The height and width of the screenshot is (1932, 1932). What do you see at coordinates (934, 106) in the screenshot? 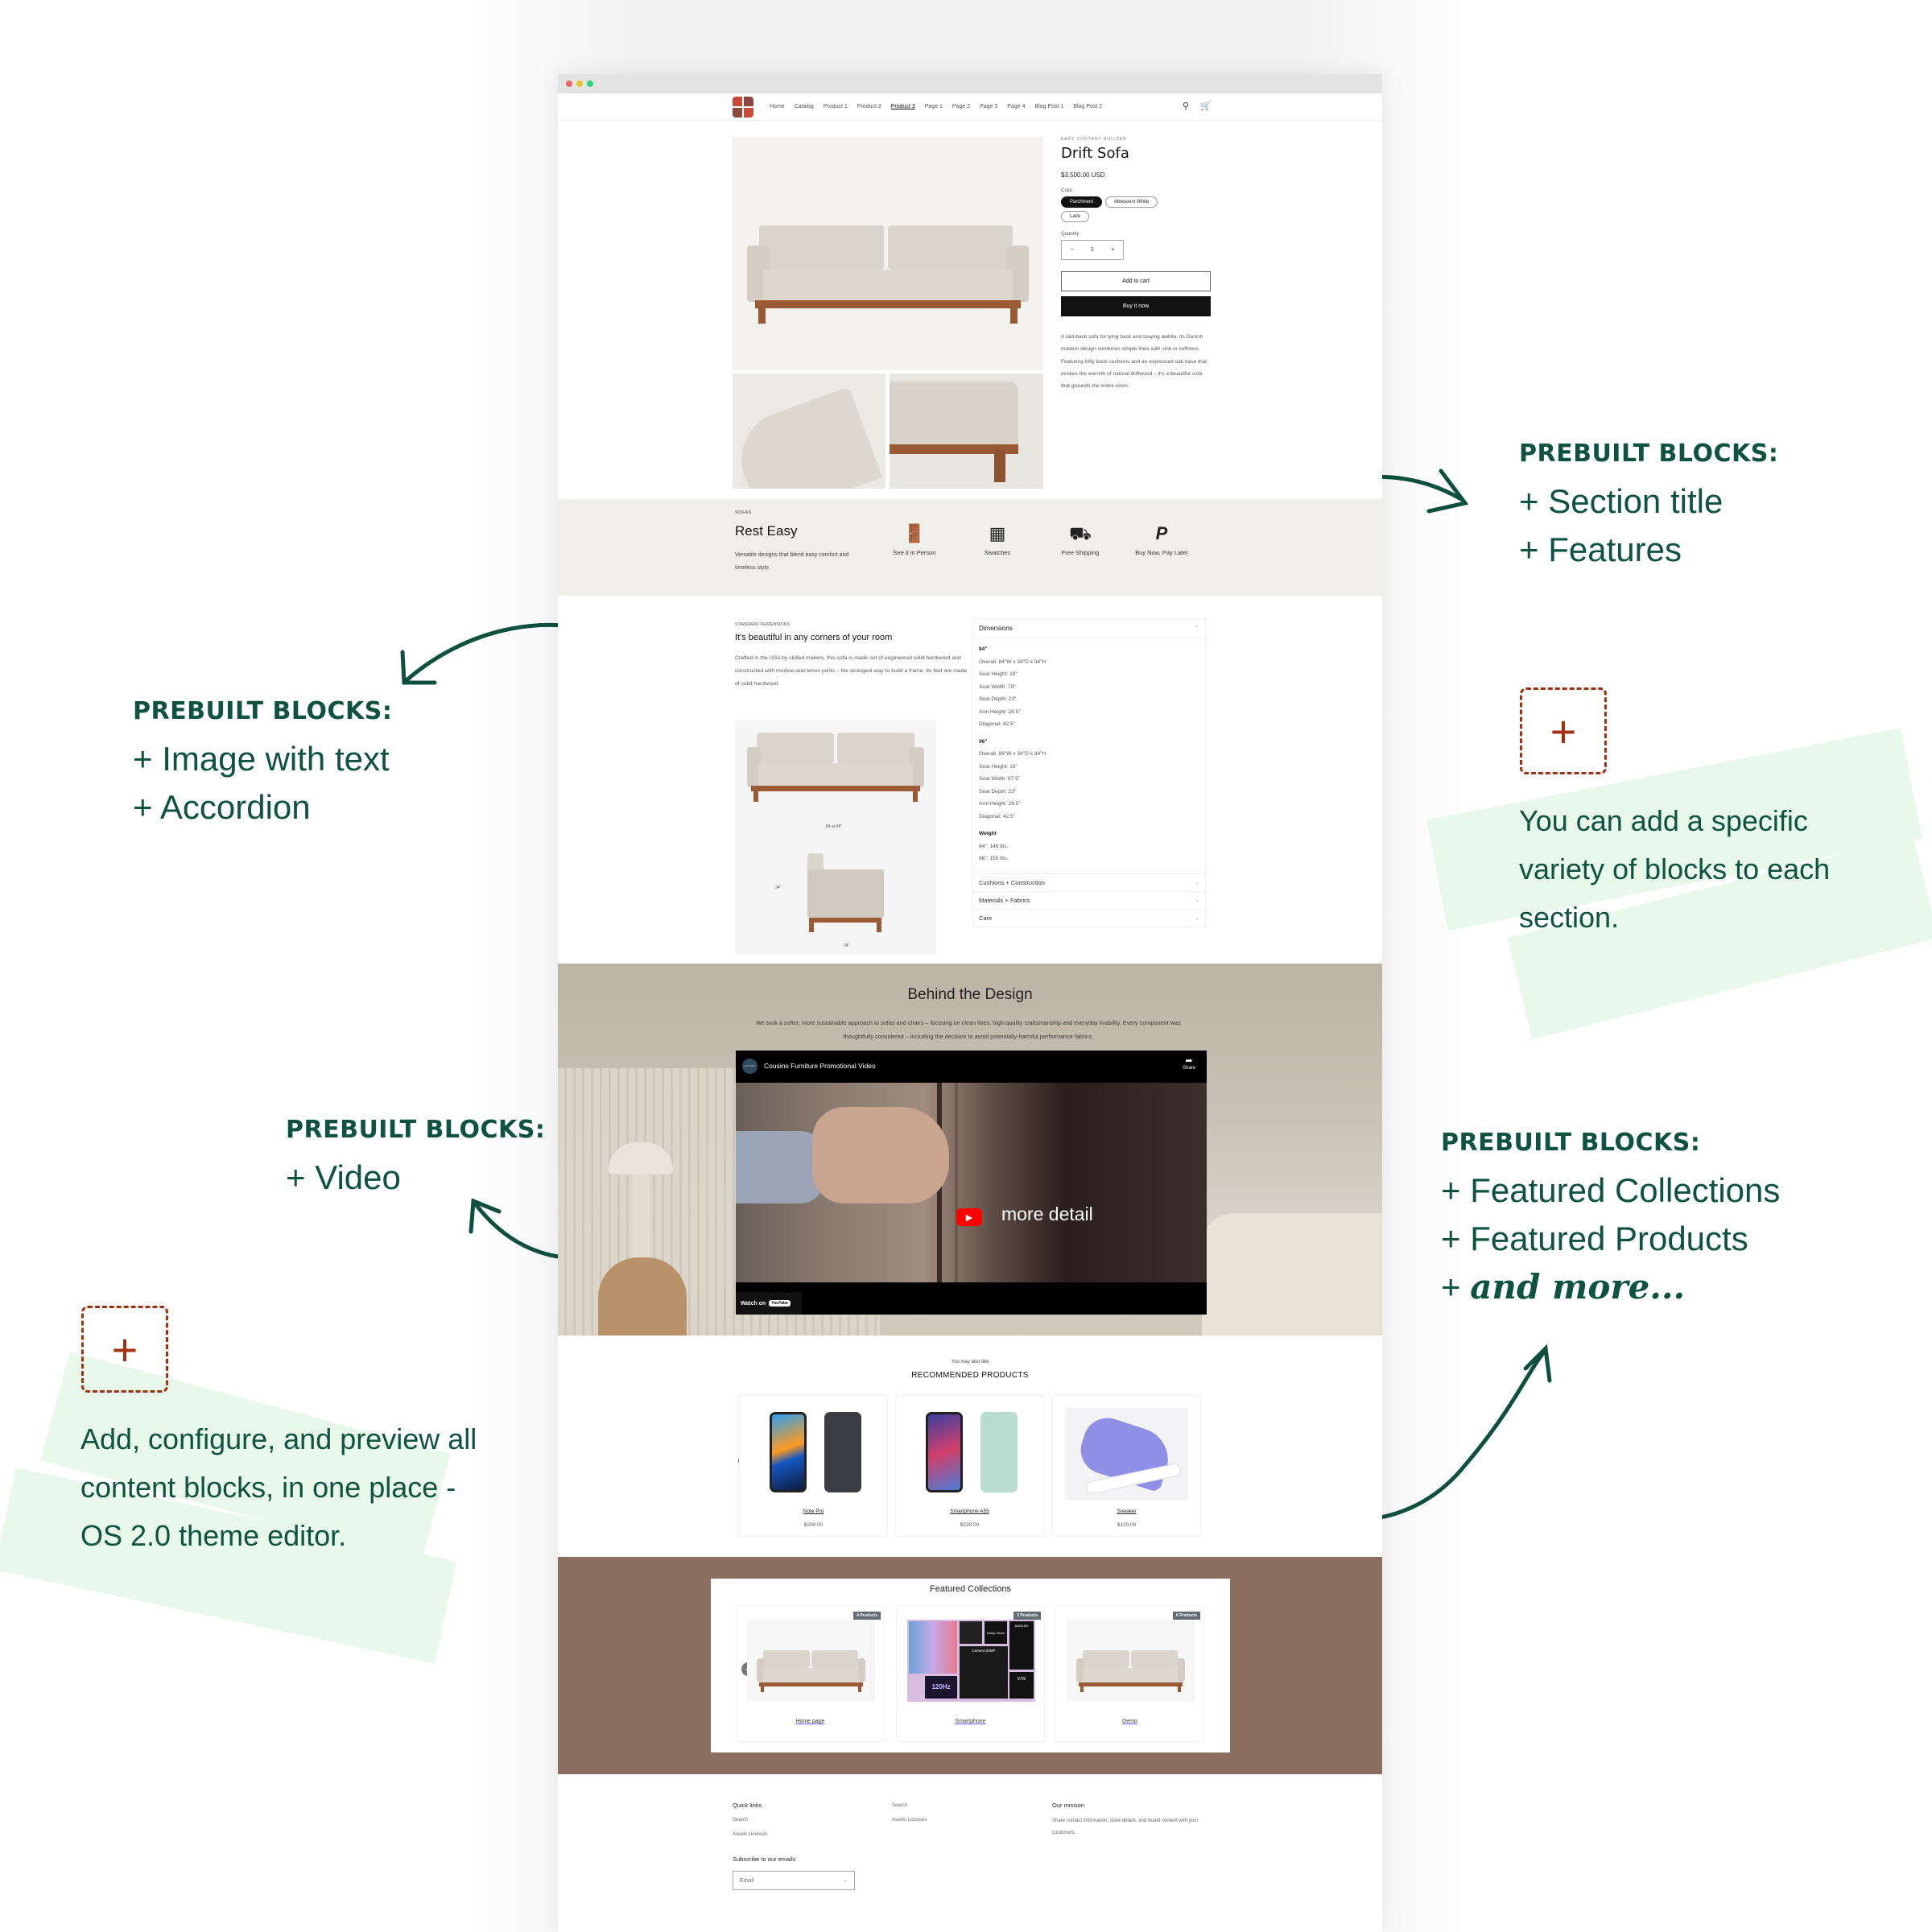
I see `nav-link-page-1: Page 1` at bounding box center [934, 106].